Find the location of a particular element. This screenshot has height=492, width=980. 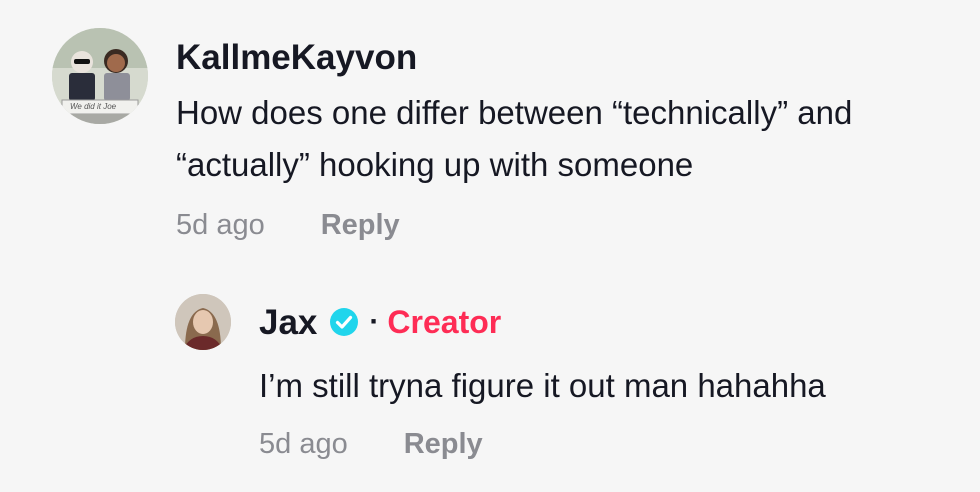

comment-meta: 5d ago Reply is located at coordinates (566, 225).